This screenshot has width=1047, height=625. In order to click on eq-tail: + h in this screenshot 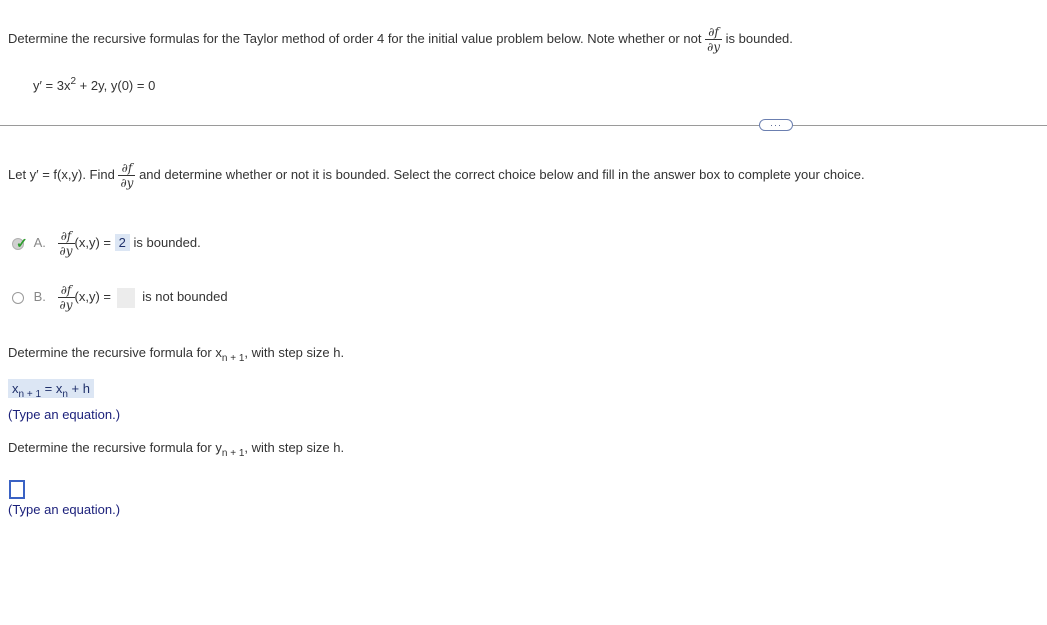, I will do `click(78, 388)`.